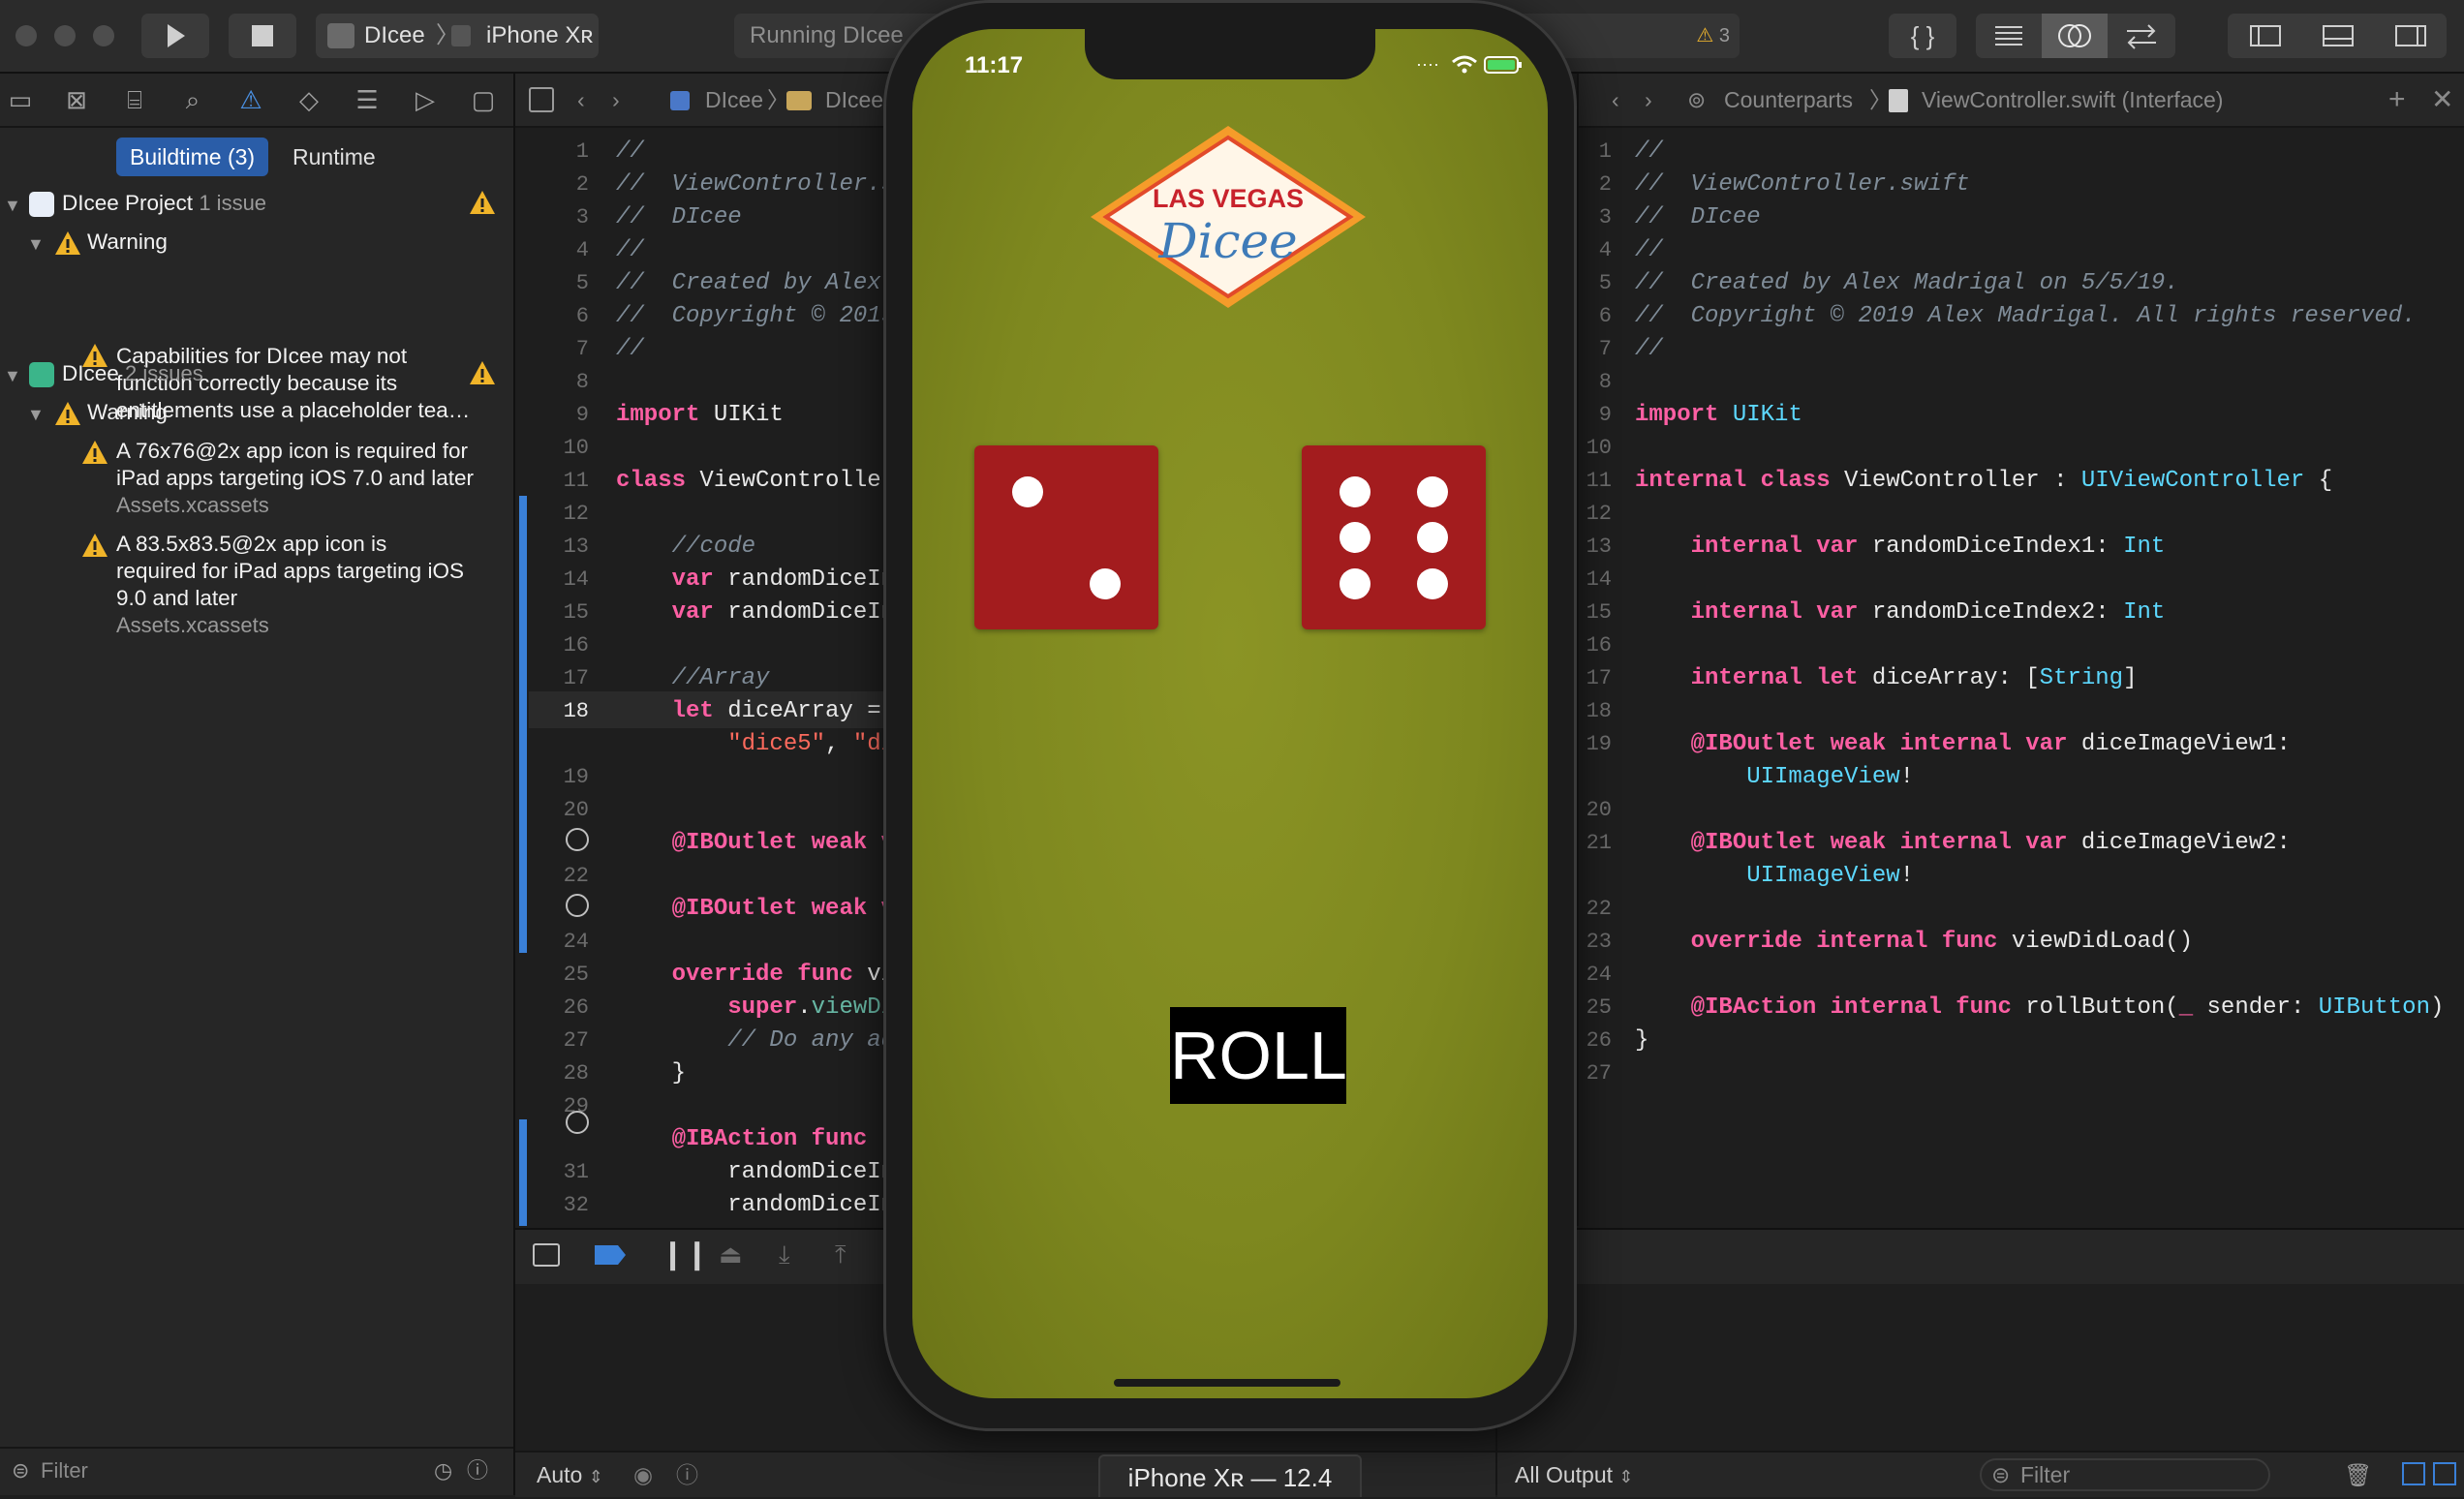 The image size is (2464, 1499). Describe the element at coordinates (546, 1255) in the screenshot. I see `hide-debug-area-icon` at that location.